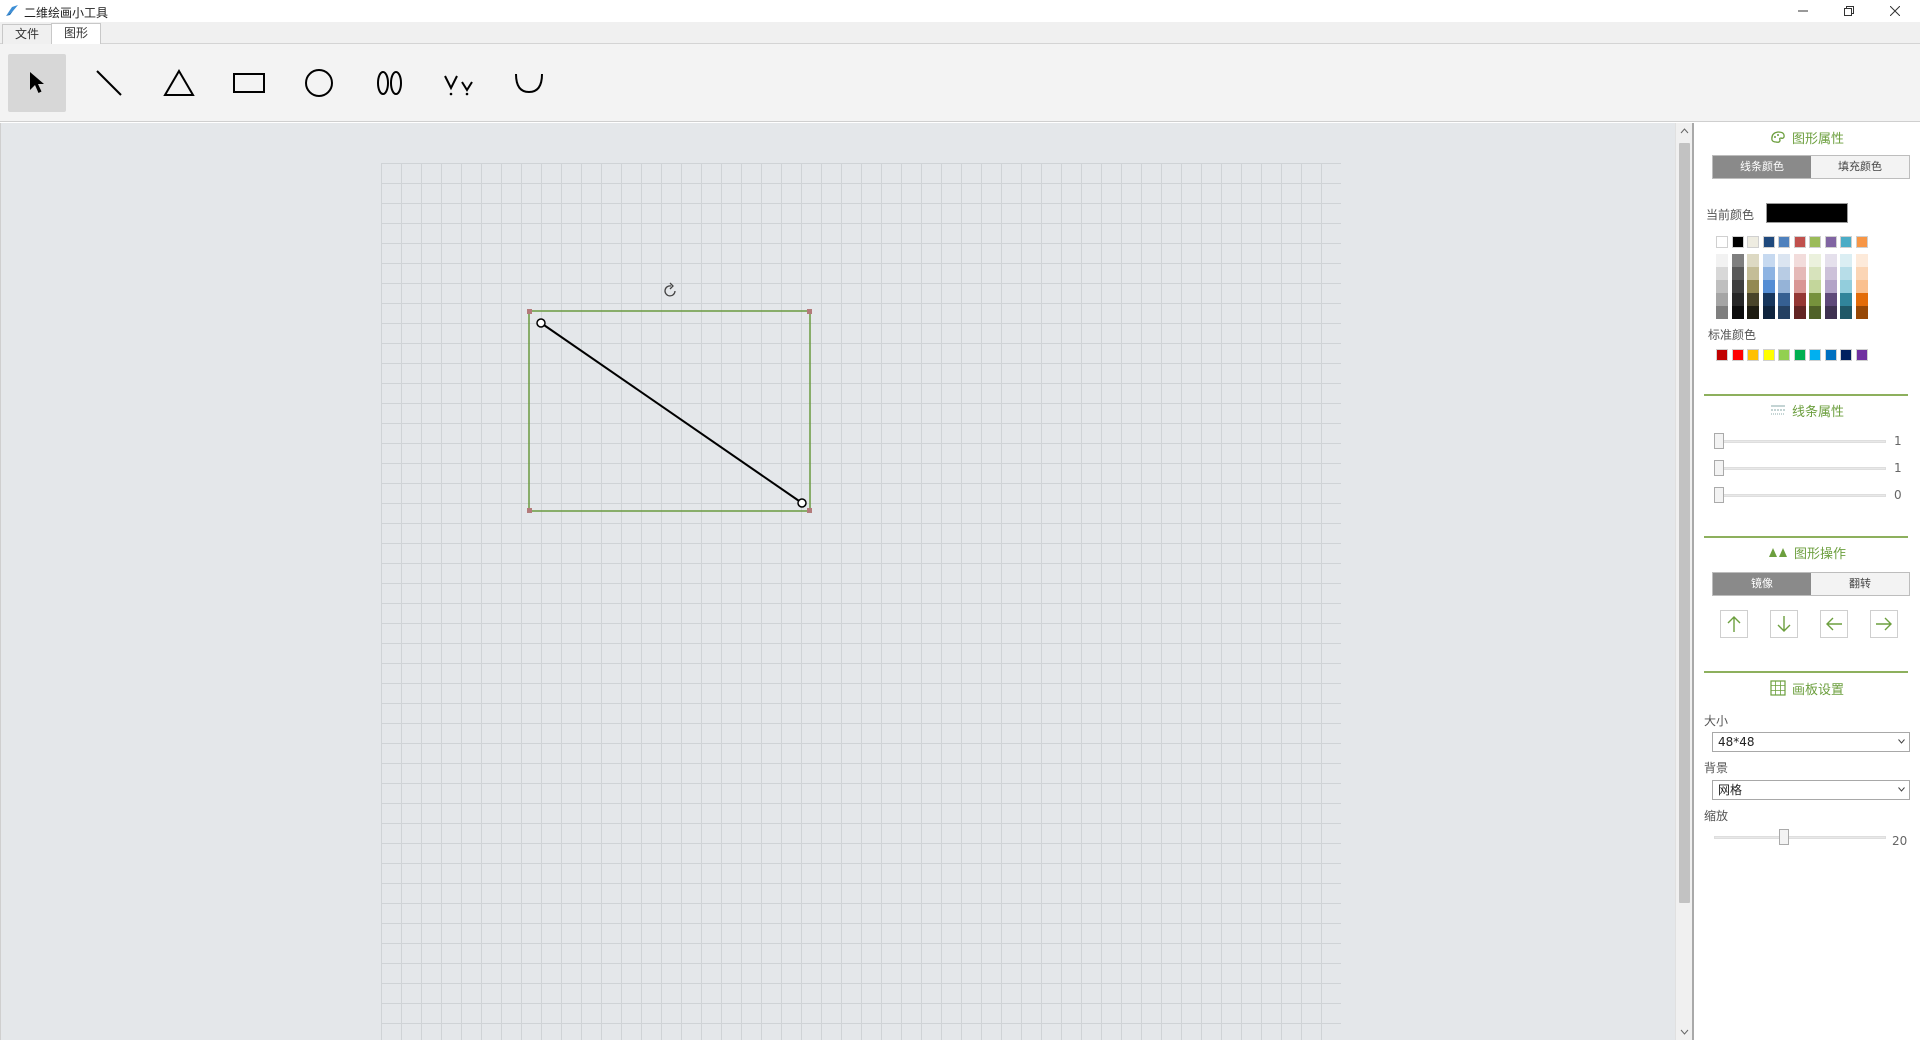 Image resolution: width=1920 pixels, height=1040 pixels. What do you see at coordinates (27, 34) in the screenshot?
I see `tab-file: 文件` at bounding box center [27, 34].